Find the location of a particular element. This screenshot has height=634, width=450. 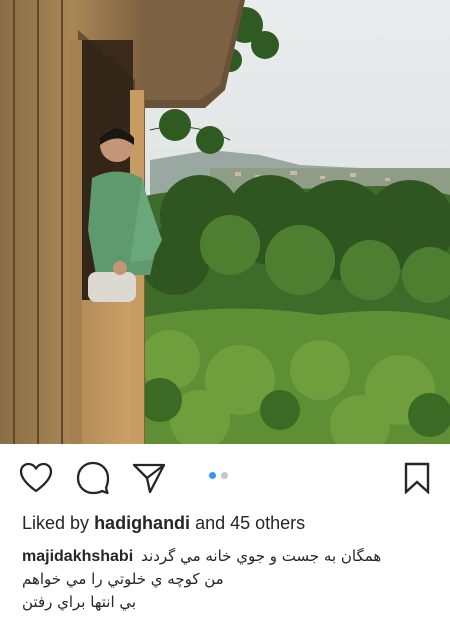

caption-line: همگان به جست و جوي خانه مي گردند is located at coordinates (261, 556).